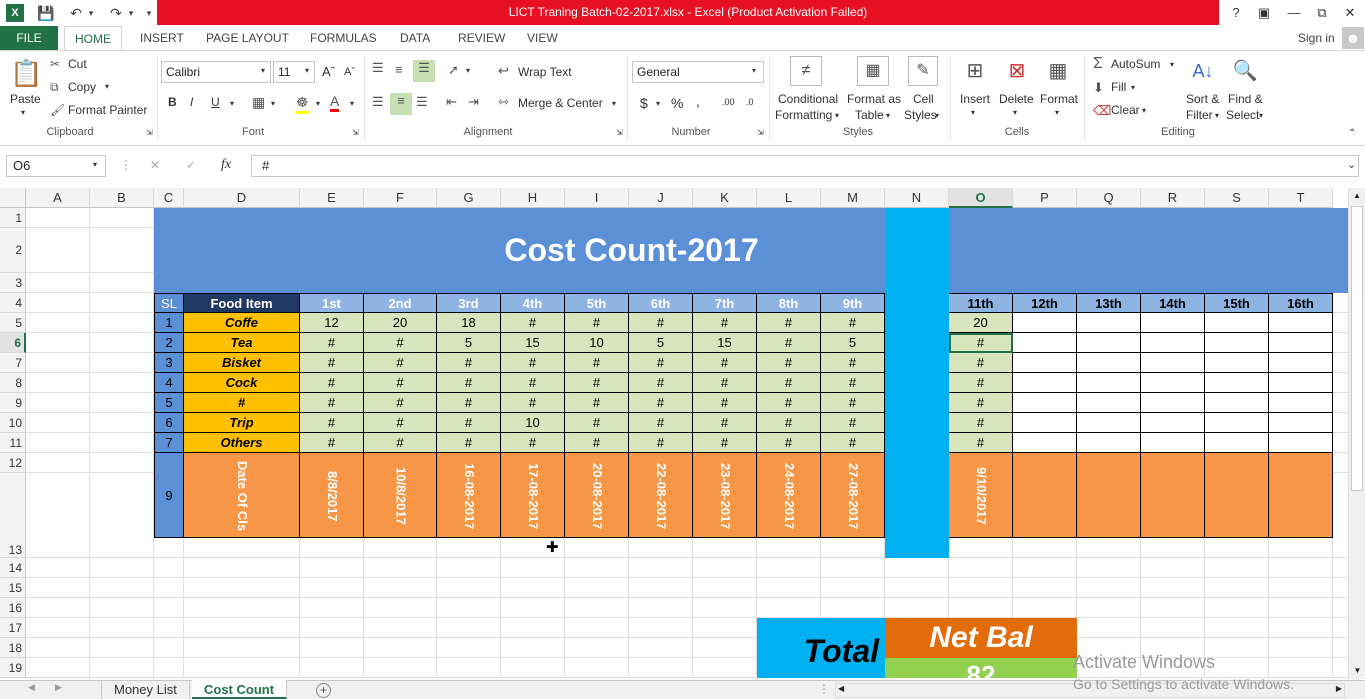 This screenshot has width=1365, height=699. I want to click on formula-bar-splitter-icon: ⋮, so click(126, 165).